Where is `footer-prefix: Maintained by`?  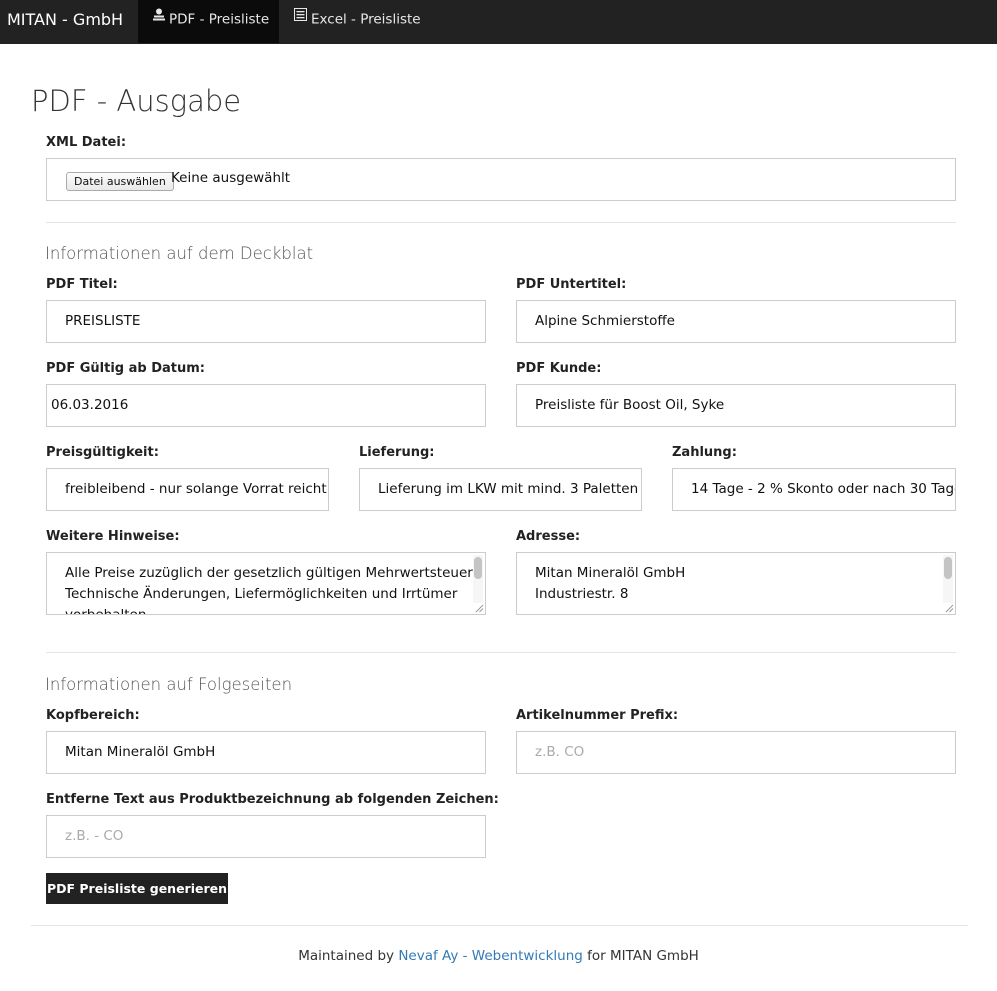 footer-prefix: Maintained by is located at coordinates (348, 956).